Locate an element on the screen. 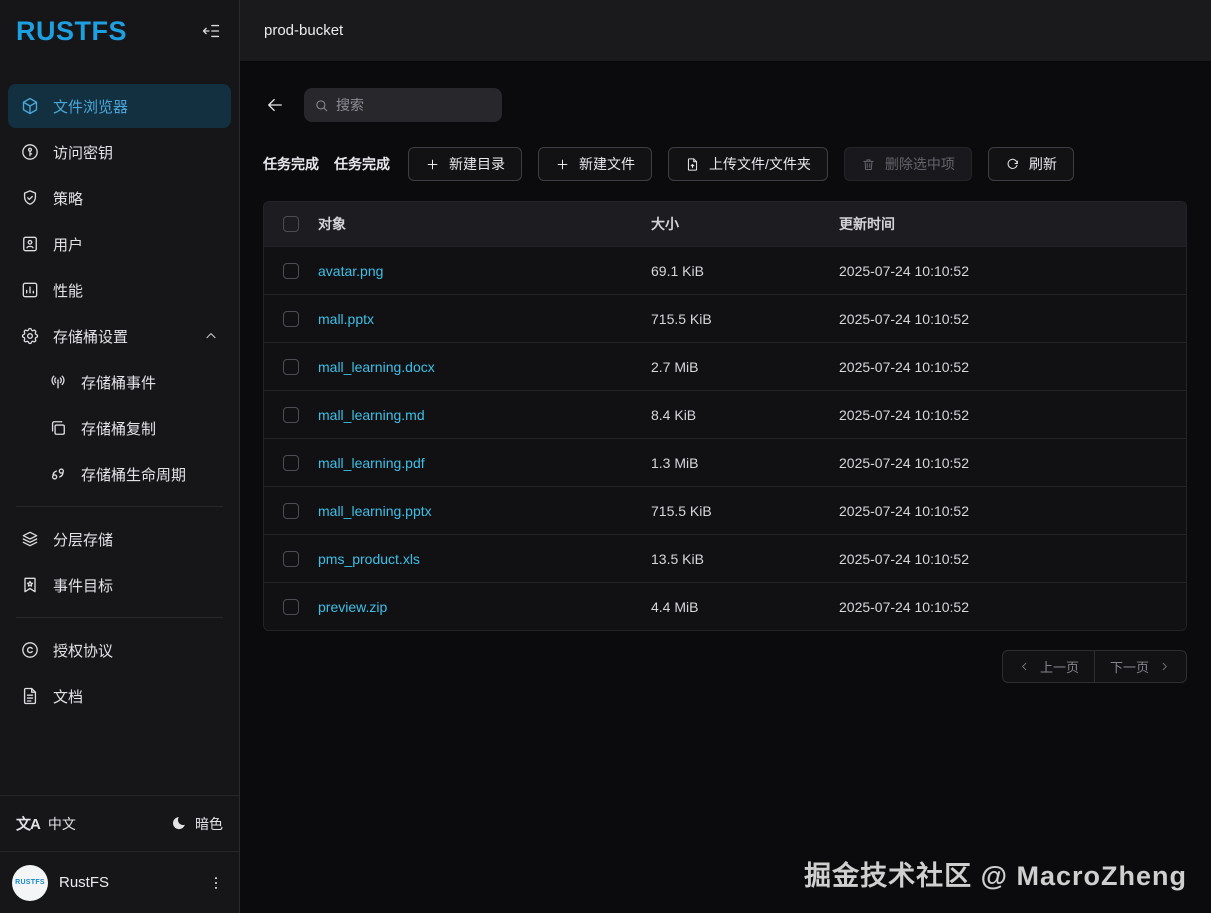 The image size is (1211, 913). chevron-up-icon is located at coordinates (211, 336).